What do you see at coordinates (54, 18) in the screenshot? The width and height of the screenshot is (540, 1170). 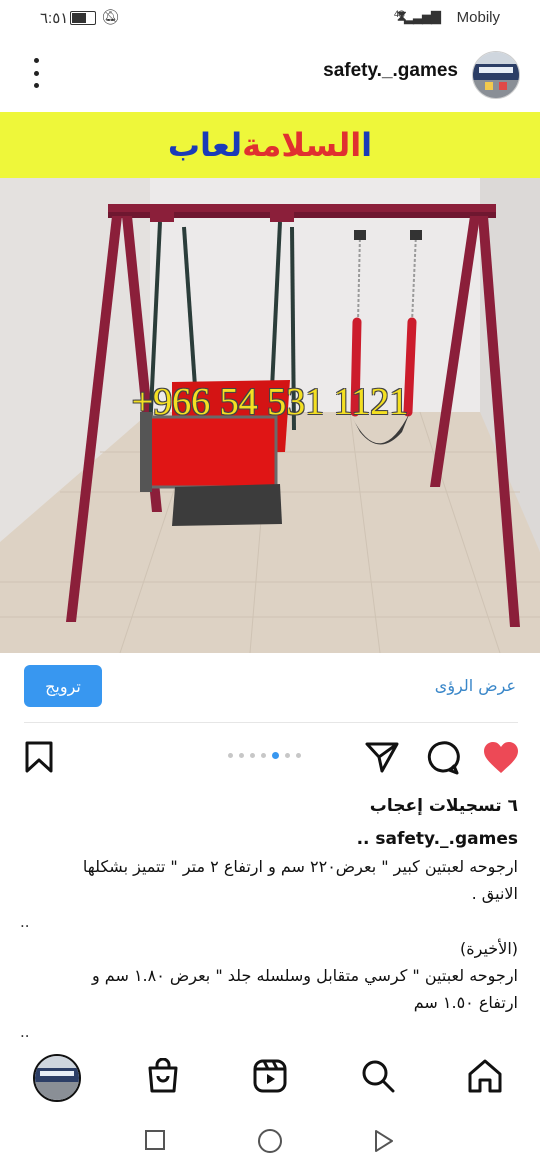 I see `status-time: ٦:٥١` at bounding box center [54, 18].